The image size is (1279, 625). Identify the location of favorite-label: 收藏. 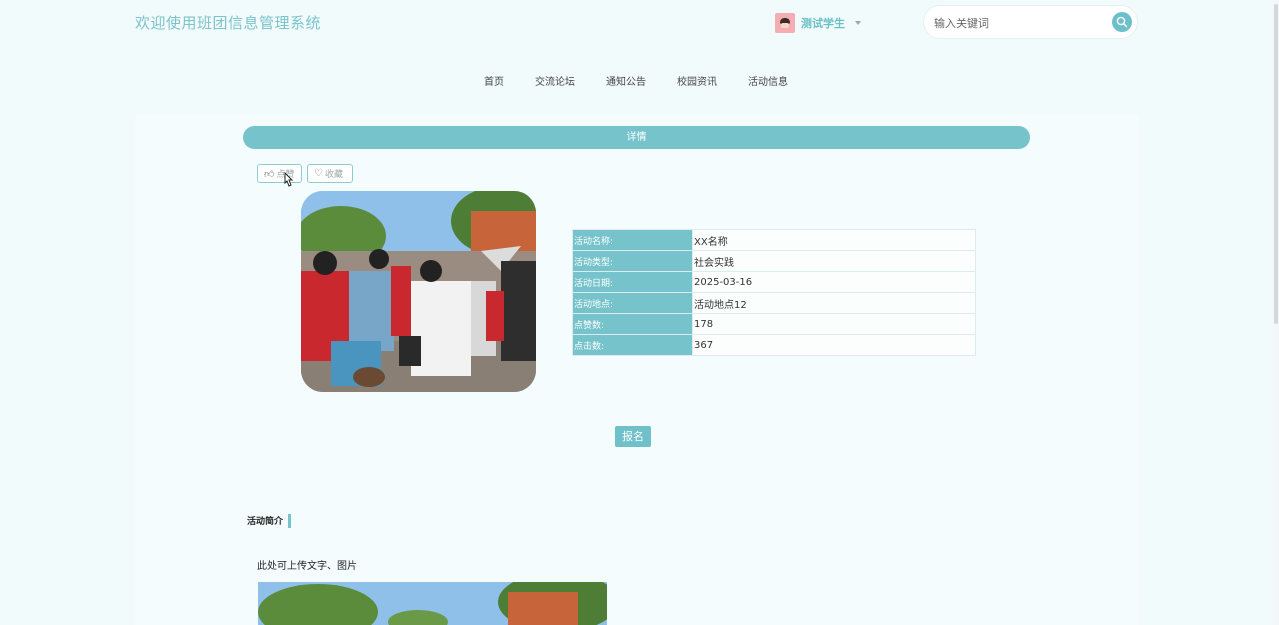
(333, 175).